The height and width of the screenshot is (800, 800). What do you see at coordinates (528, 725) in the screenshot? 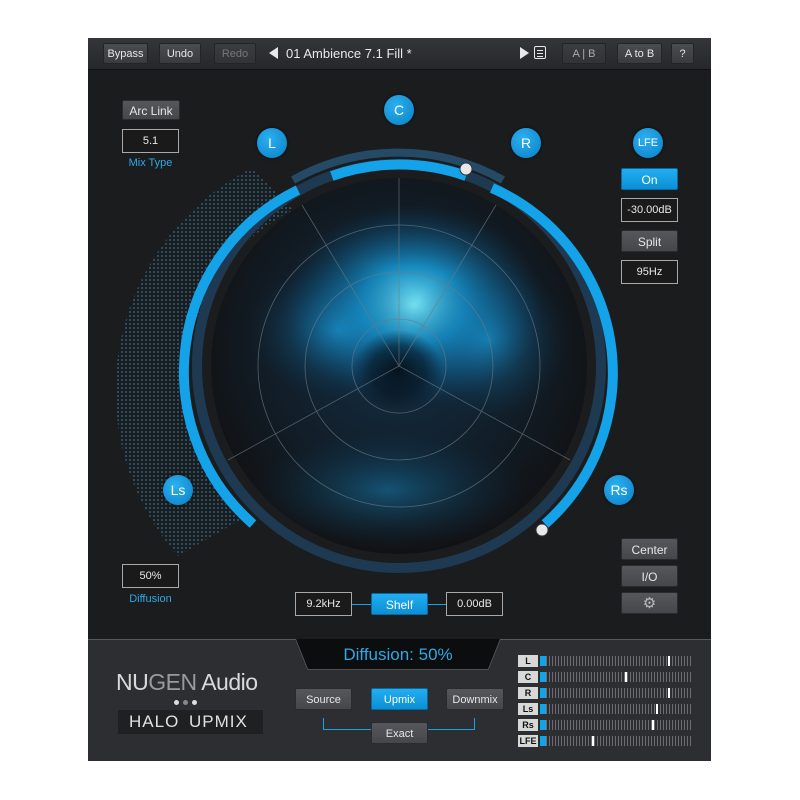
I see `meter-label: Rs` at bounding box center [528, 725].